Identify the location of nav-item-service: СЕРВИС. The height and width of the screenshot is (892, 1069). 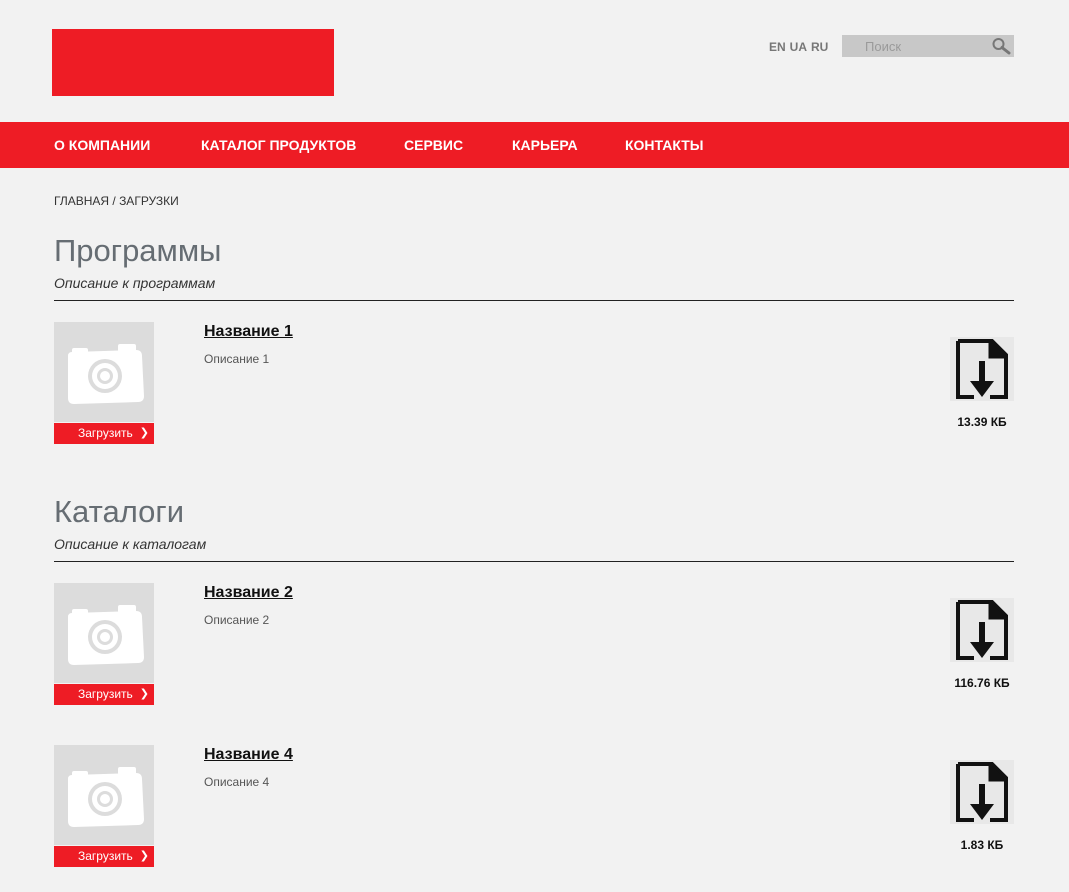
(433, 145).